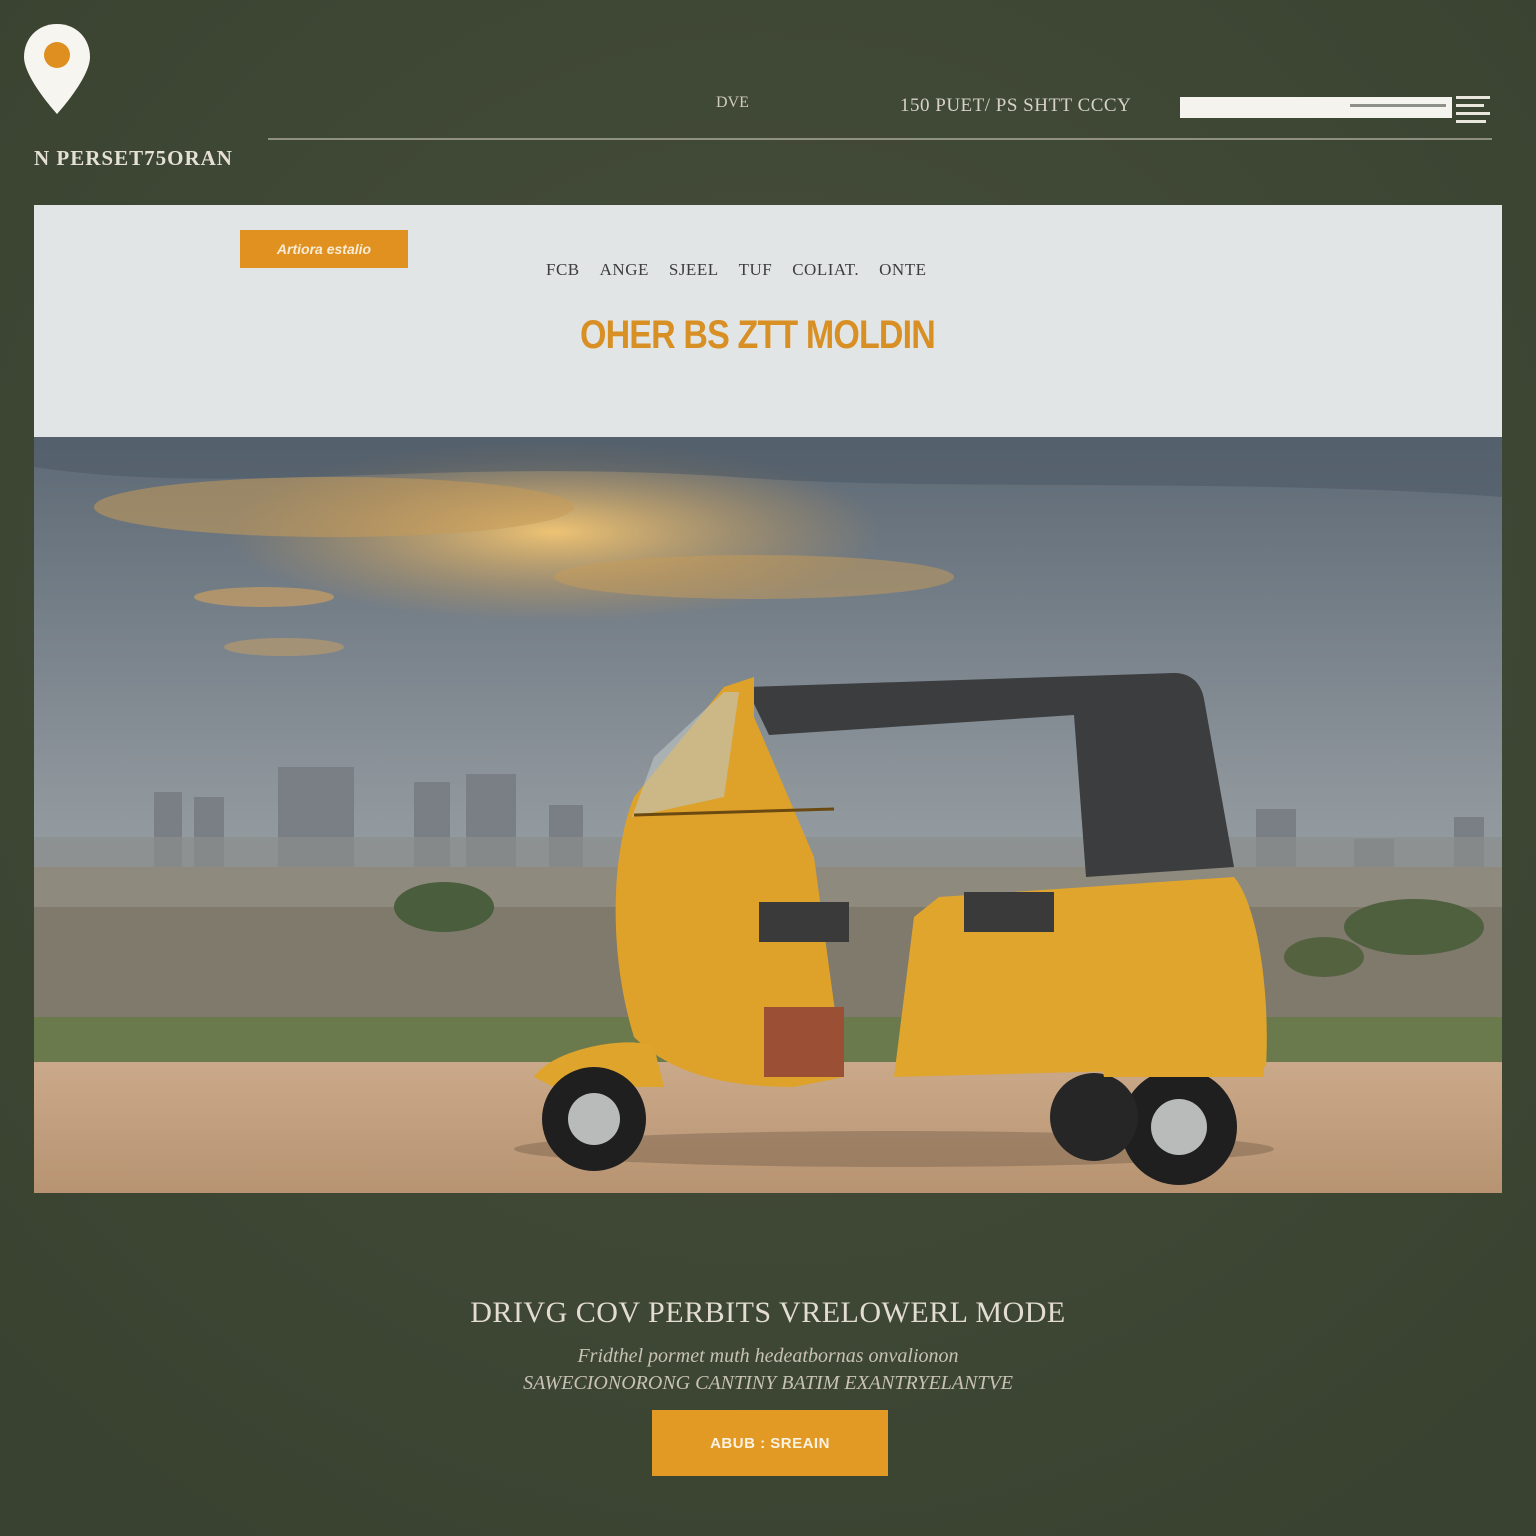 This screenshot has width=1536, height=1536. I want to click on nav-item-one: DVE, so click(732, 103).